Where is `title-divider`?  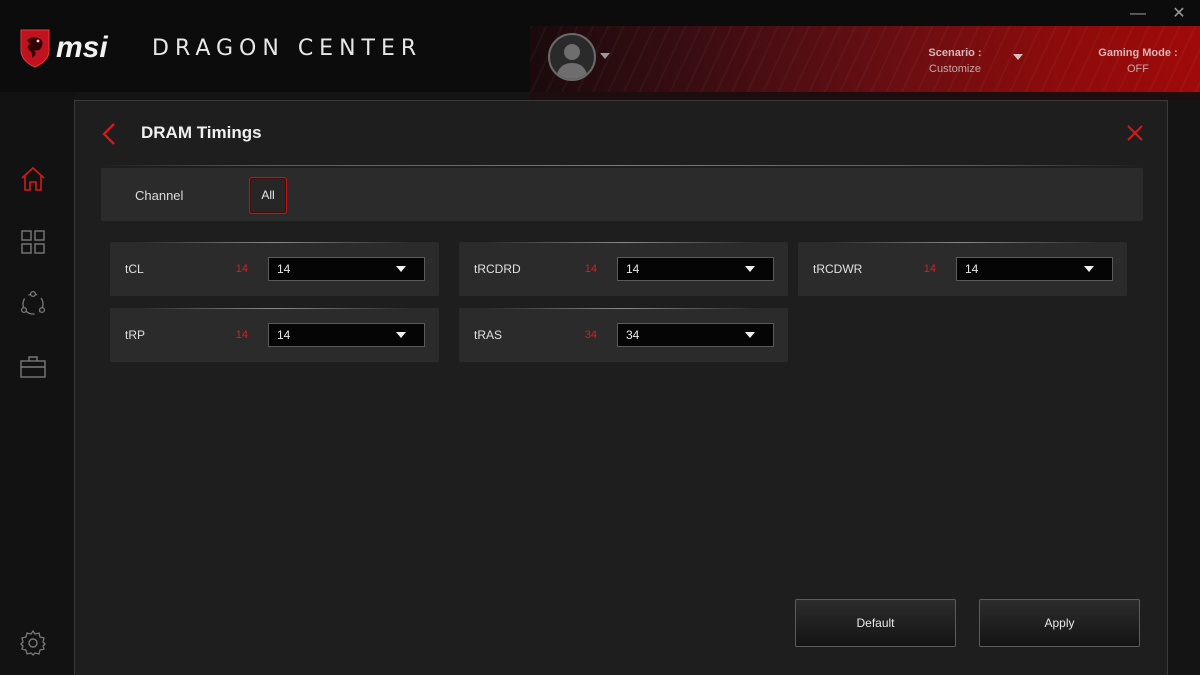 title-divider is located at coordinates (622, 165).